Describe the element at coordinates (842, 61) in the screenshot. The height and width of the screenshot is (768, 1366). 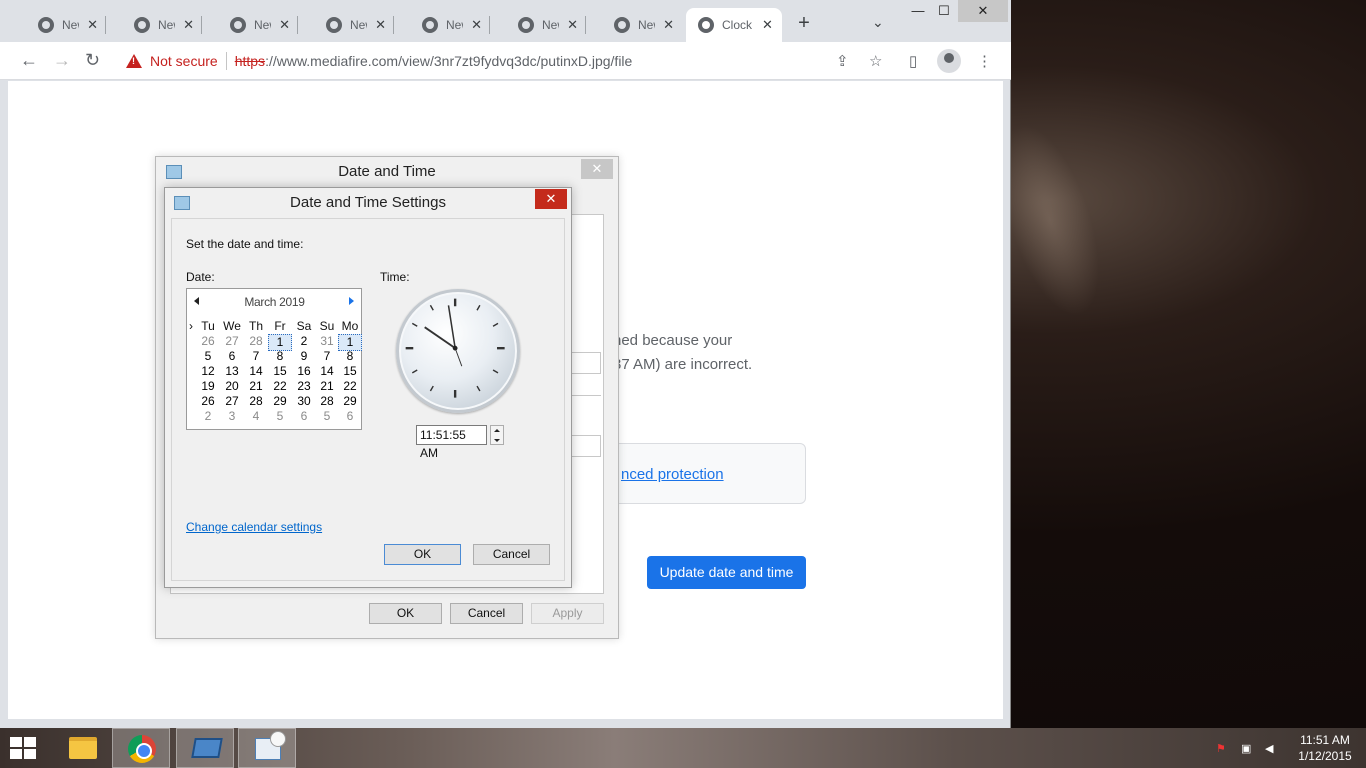
I see `share-icon: ⇪` at that location.